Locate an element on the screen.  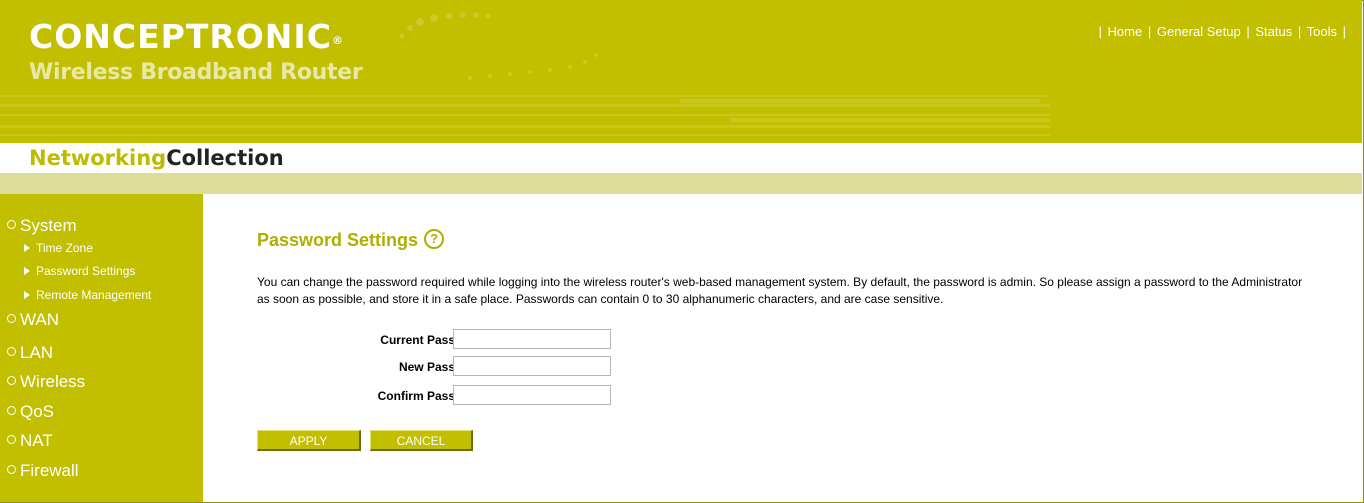
sidebar-subitem-time-zone: Time Zone is located at coordinates (58, 248).